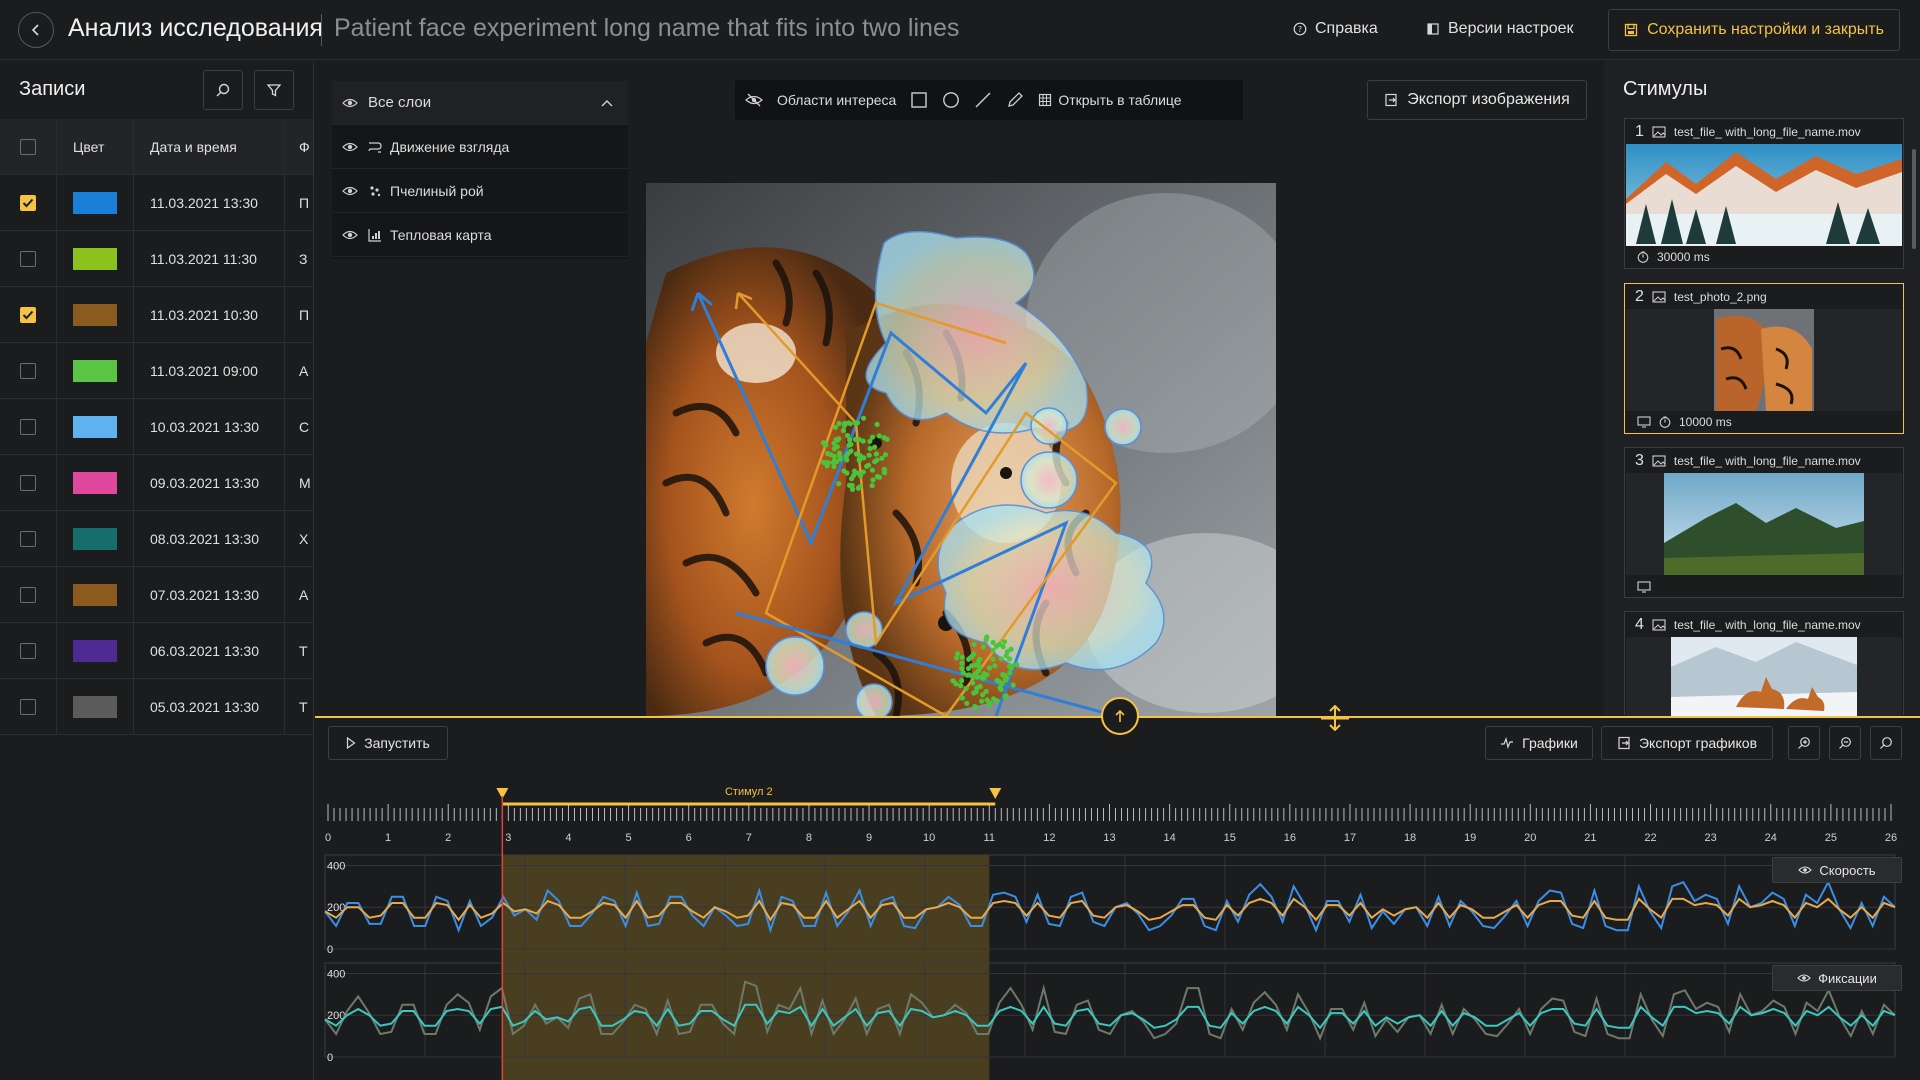  I want to click on name-cell: А, so click(304, 370).